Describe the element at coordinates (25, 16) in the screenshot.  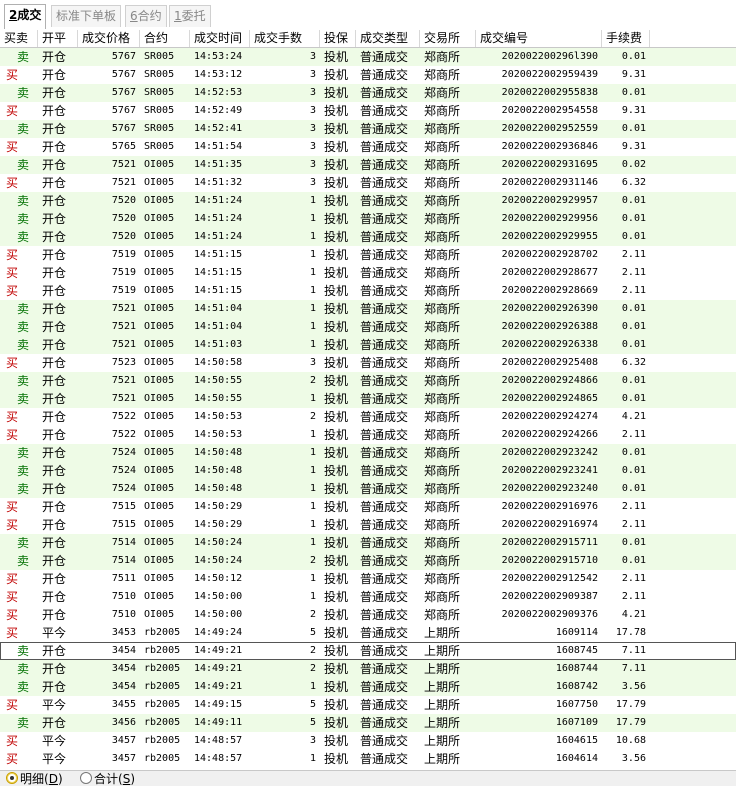
I see `tab-trades: 2成交` at that location.